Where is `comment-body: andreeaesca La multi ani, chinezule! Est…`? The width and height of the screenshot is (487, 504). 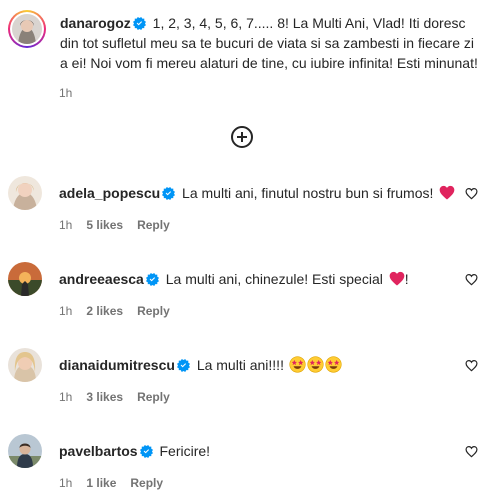
comment-body: andreeaesca La multi ani, chinezule! Est… is located at coordinates (234, 279).